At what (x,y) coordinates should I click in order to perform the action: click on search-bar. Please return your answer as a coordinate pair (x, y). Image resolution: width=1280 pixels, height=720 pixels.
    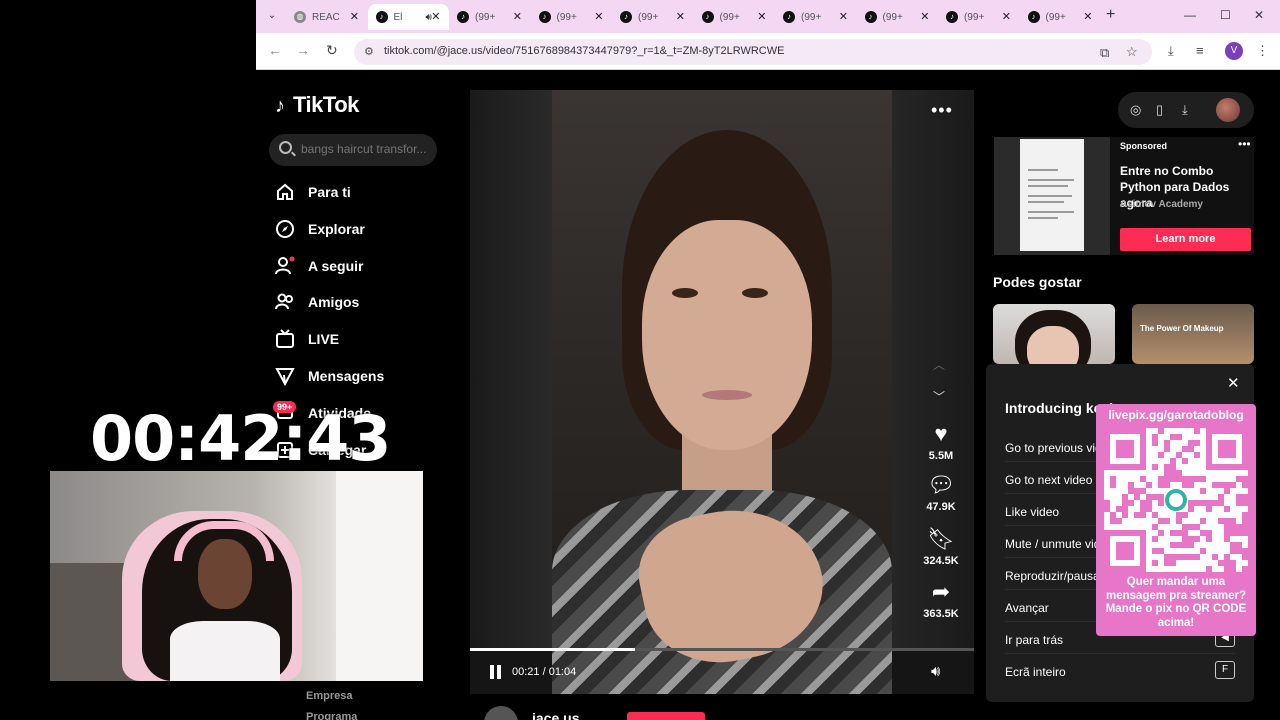
    Looking at the image, I should click on (353, 150).